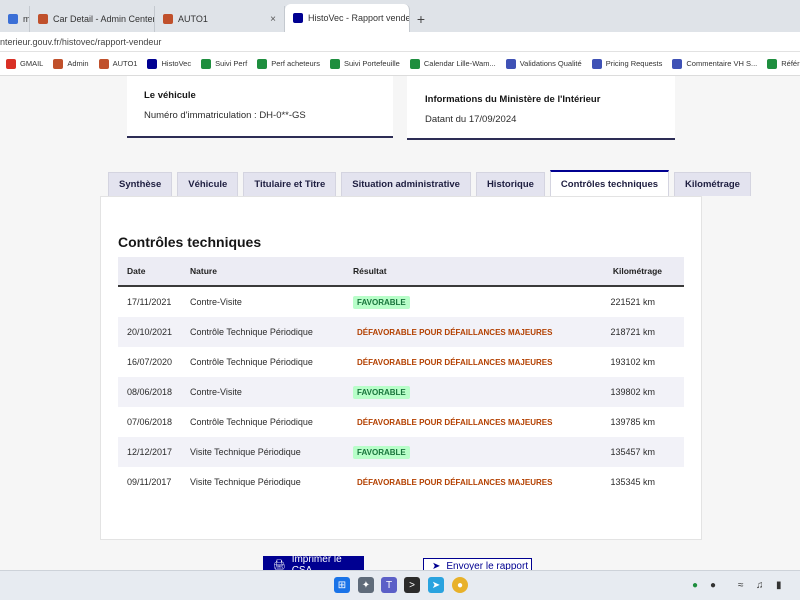 This screenshot has height=600, width=800. Describe the element at coordinates (389, 585) in the screenshot. I see `teams-icon: T` at that location.